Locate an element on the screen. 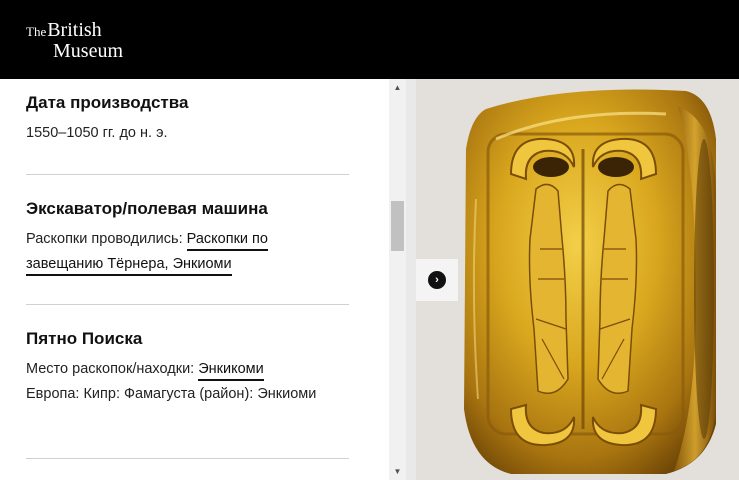 Image resolution: width=739 pixels, height=480 pixels. logo-the: The is located at coordinates (36, 31).